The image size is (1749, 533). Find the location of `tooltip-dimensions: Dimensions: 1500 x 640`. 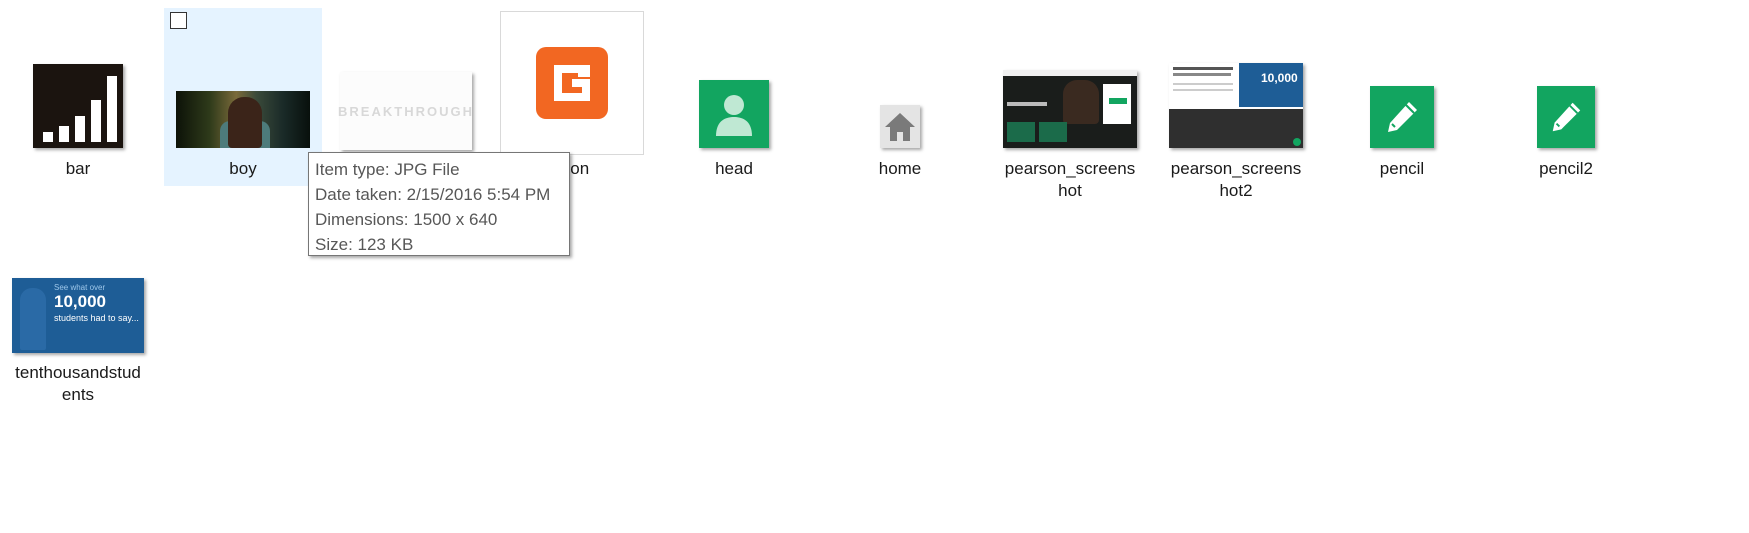

tooltip-dimensions: Dimensions: 1500 x 640 is located at coordinates (406, 219).